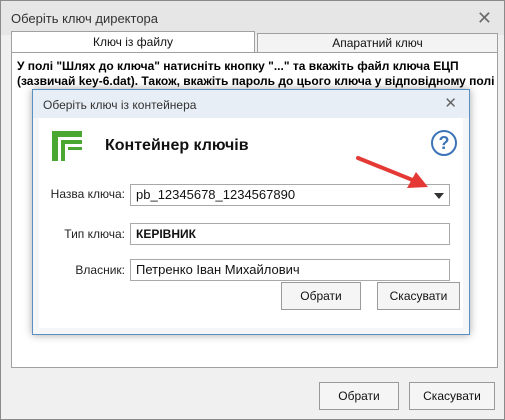 This screenshot has width=505, height=420. I want to click on inner-select-button: Обрати, so click(321, 296).